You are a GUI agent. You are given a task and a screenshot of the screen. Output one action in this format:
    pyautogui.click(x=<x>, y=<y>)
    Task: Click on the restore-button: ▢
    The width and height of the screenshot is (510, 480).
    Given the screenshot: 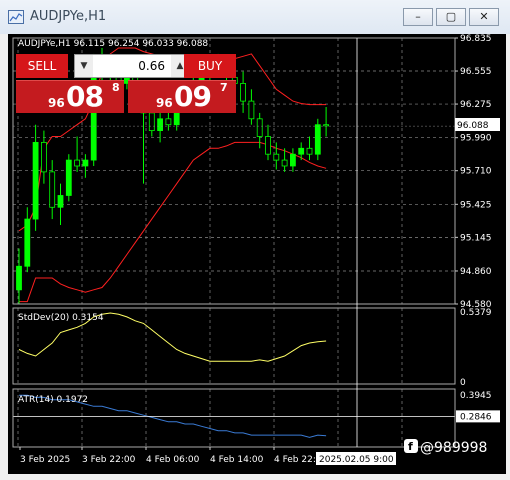 What is the action you would take?
    pyautogui.click(x=451, y=17)
    